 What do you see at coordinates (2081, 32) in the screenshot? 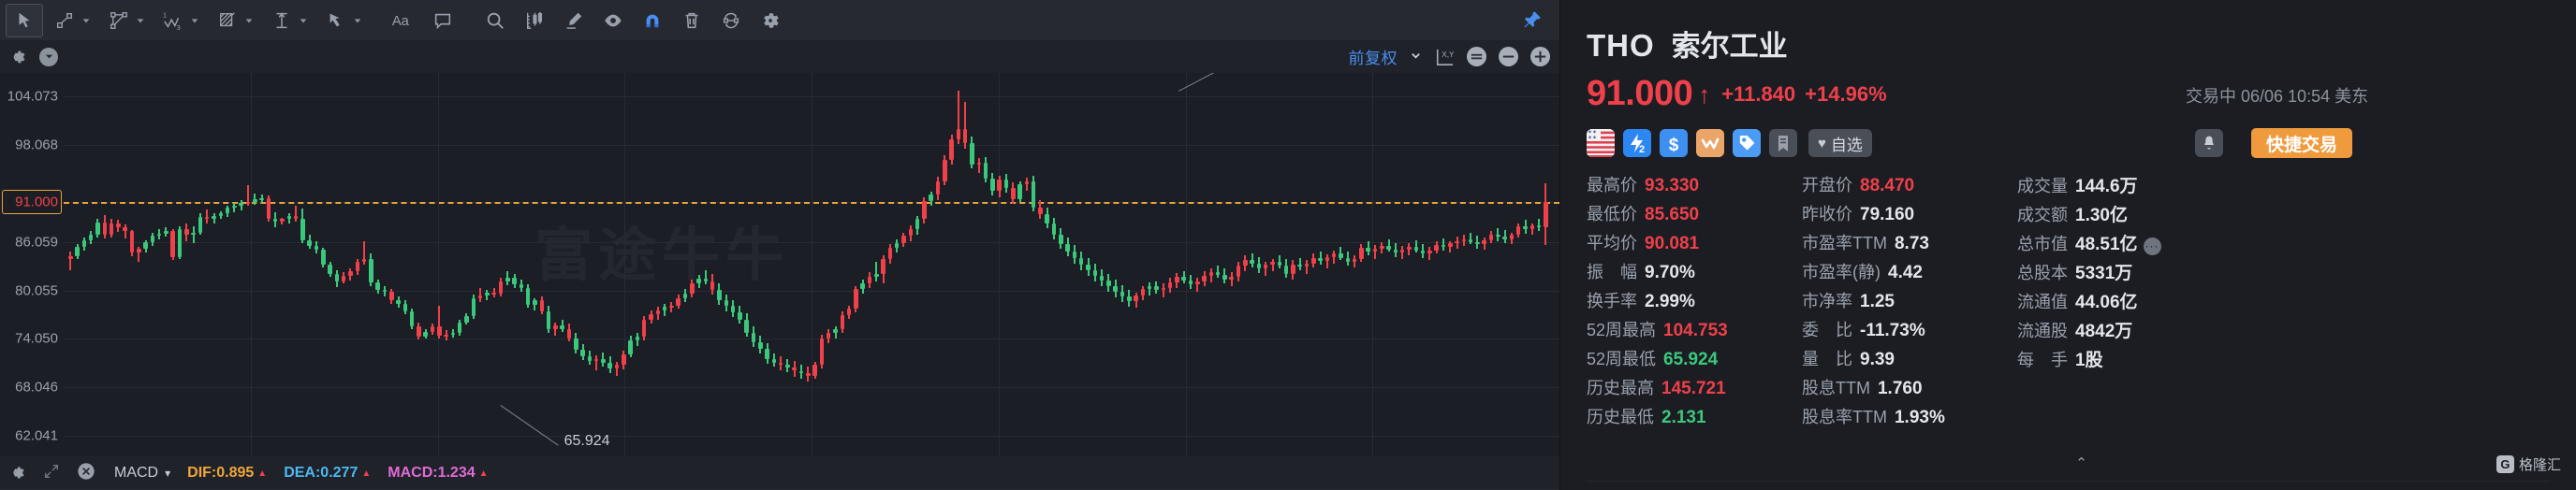
I see `symbol-row: THO 索尔工业` at bounding box center [2081, 32].